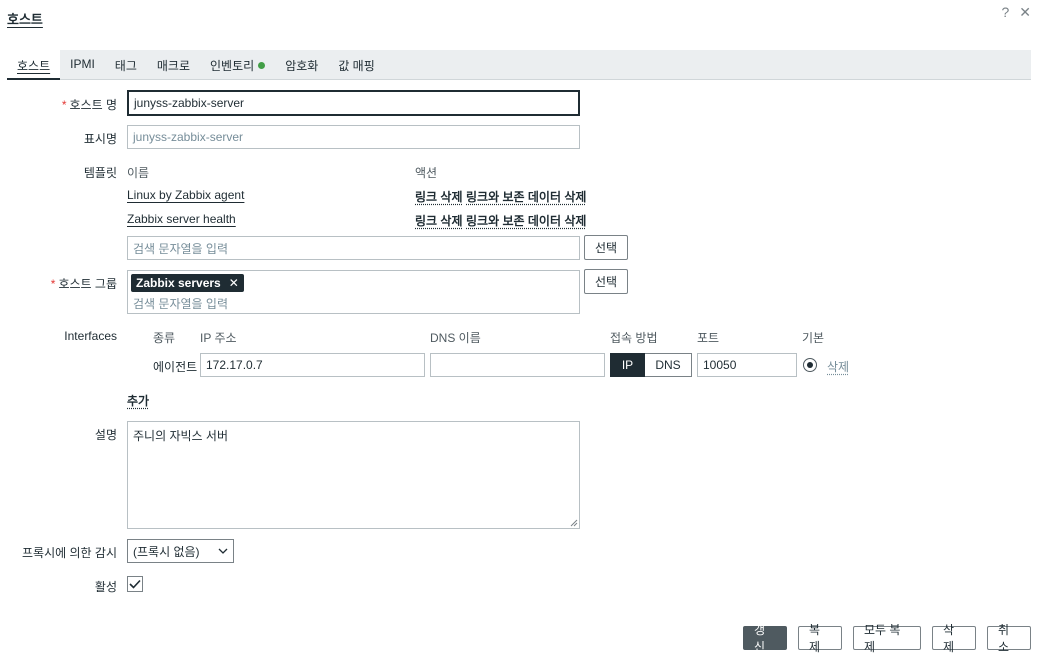 The image size is (1039, 659). What do you see at coordinates (353, 292) in the screenshot?
I see `host-groups-multiselect: Zabbix servers ✕ 검색 문자열을 입력` at bounding box center [353, 292].